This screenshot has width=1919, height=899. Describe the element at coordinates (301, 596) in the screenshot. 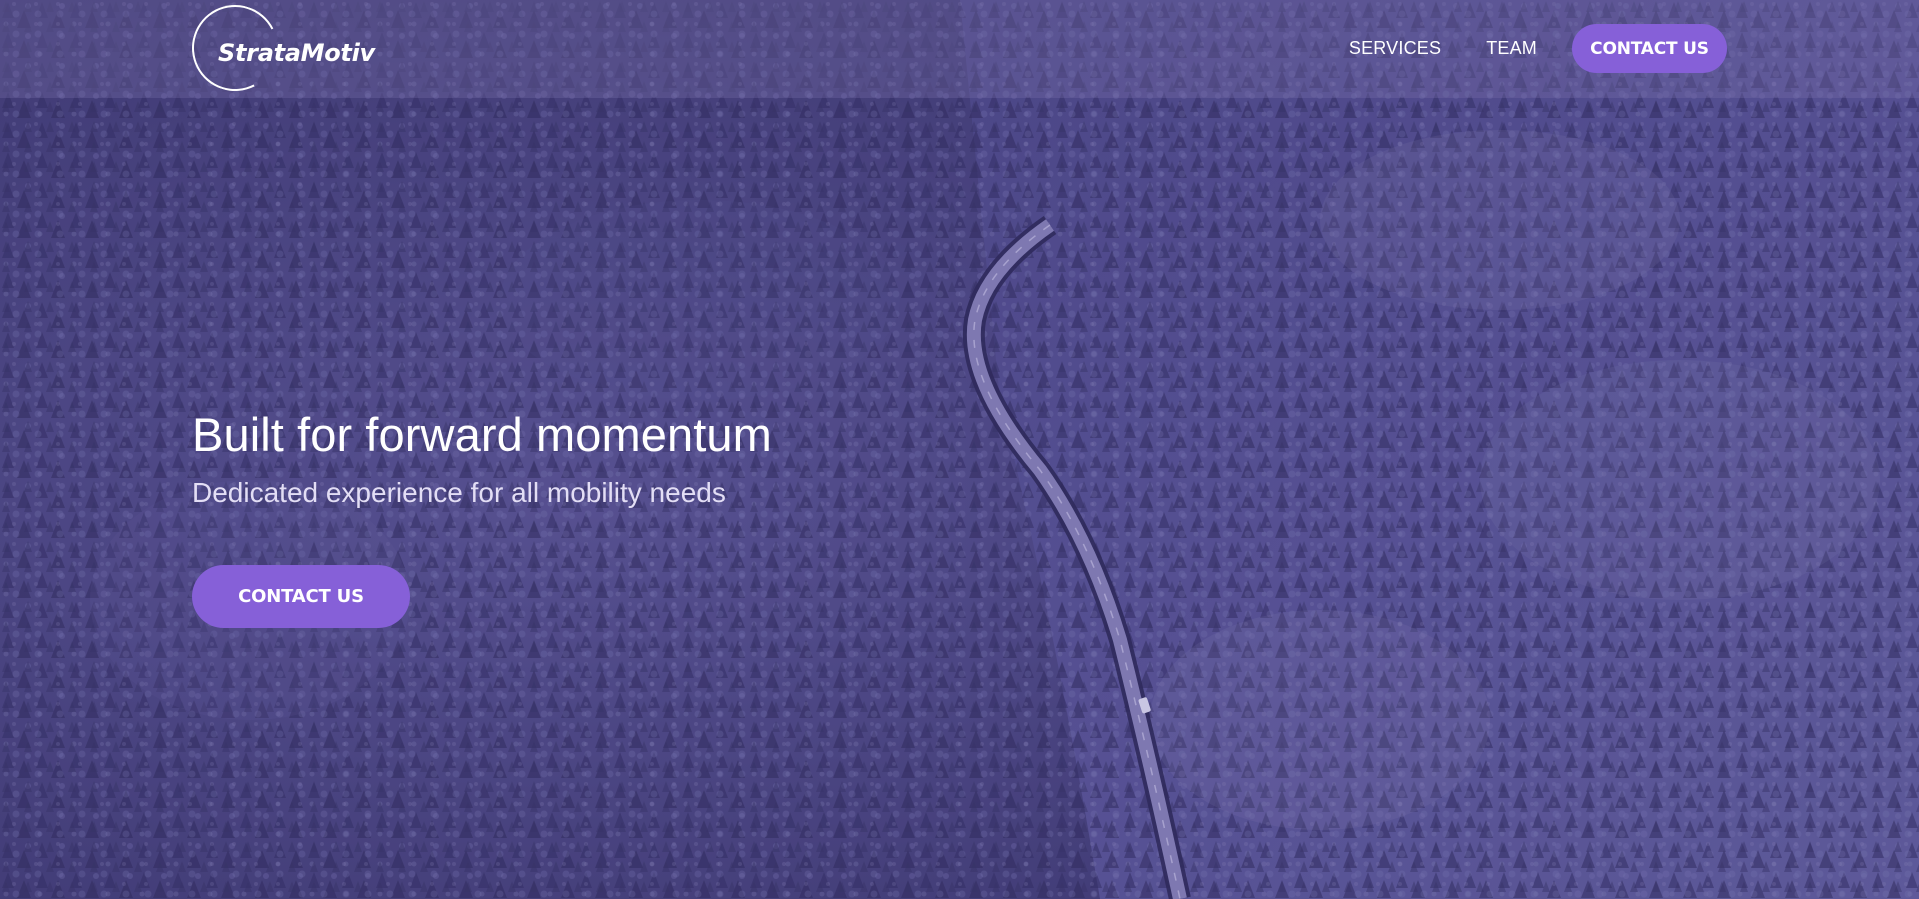

I see `hero-contact-us-button: CONTACT US` at that location.